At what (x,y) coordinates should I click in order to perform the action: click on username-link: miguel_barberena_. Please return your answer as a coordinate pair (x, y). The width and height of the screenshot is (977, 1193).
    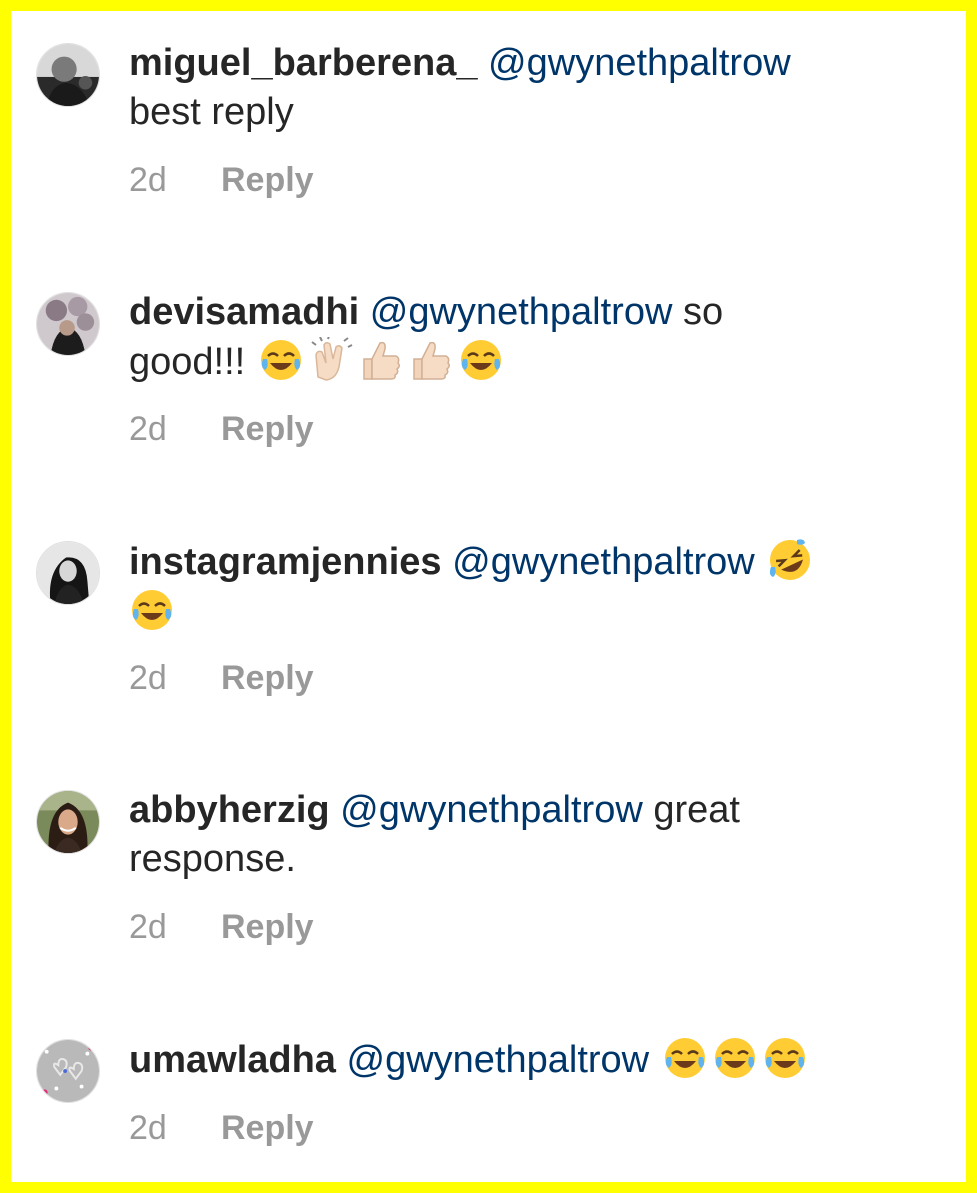
    Looking at the image, I should click on (303, 63).